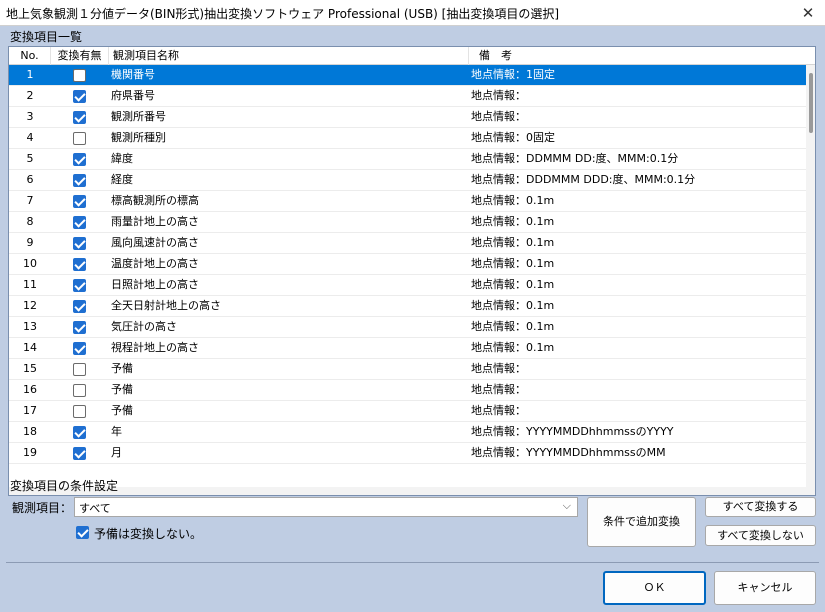  Describe the element at coordinates (513, 137) in the screenshot. I see `item-note: 地点情報：0固定` at that location.